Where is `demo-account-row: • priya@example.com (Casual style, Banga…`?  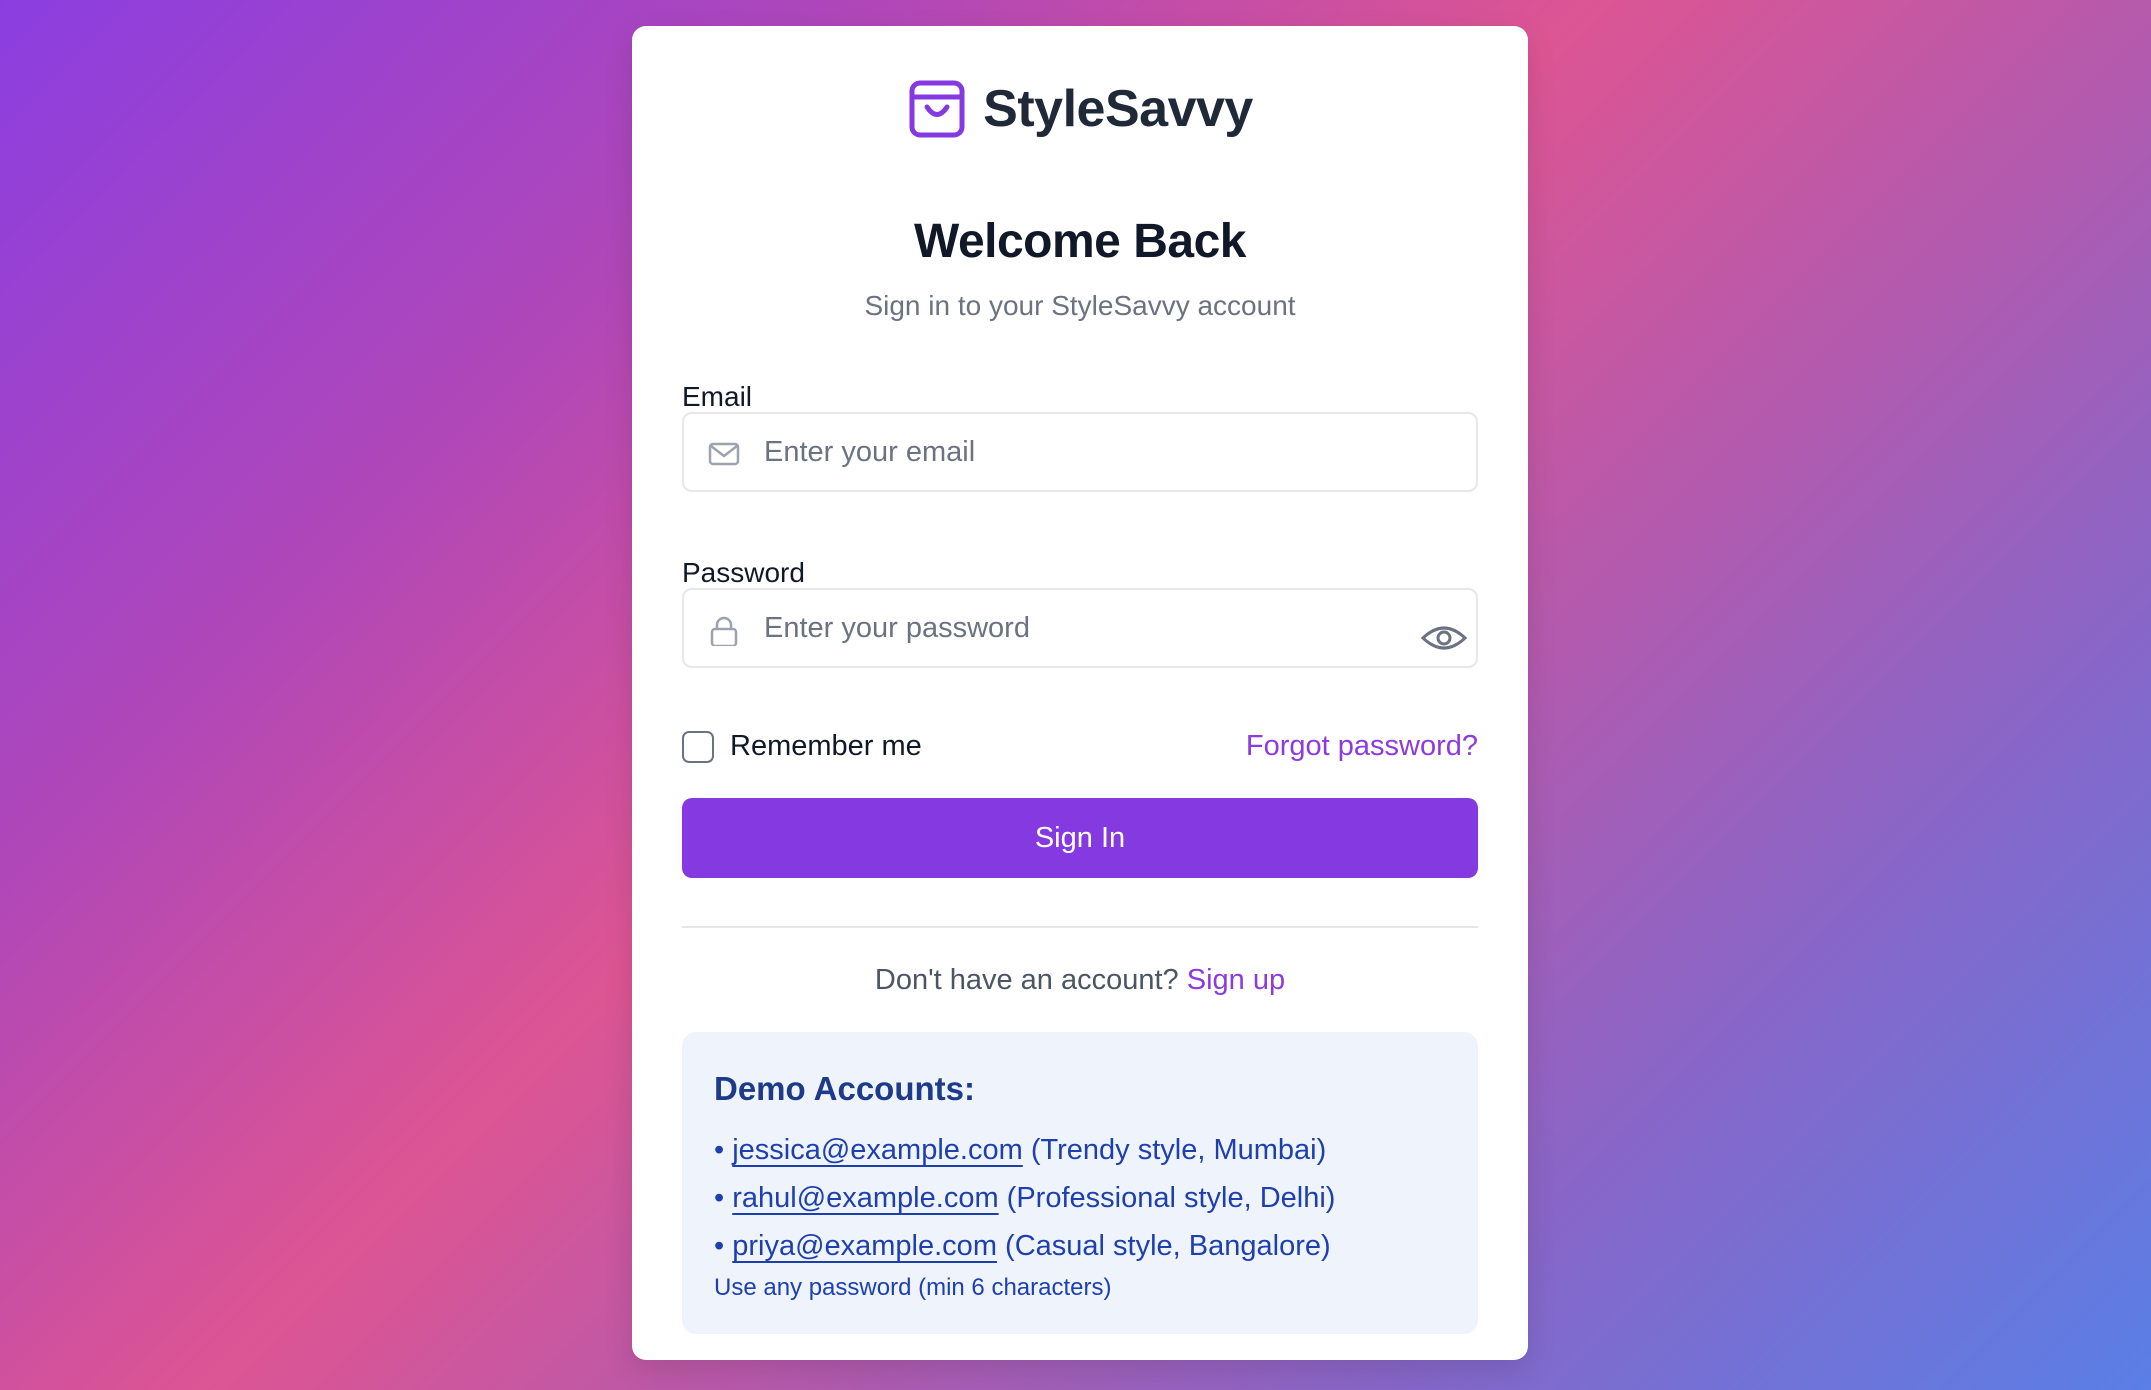
demo-account-row: • priya@example.com (Casual style, Banga… is located at coordinates (1022, 1246).